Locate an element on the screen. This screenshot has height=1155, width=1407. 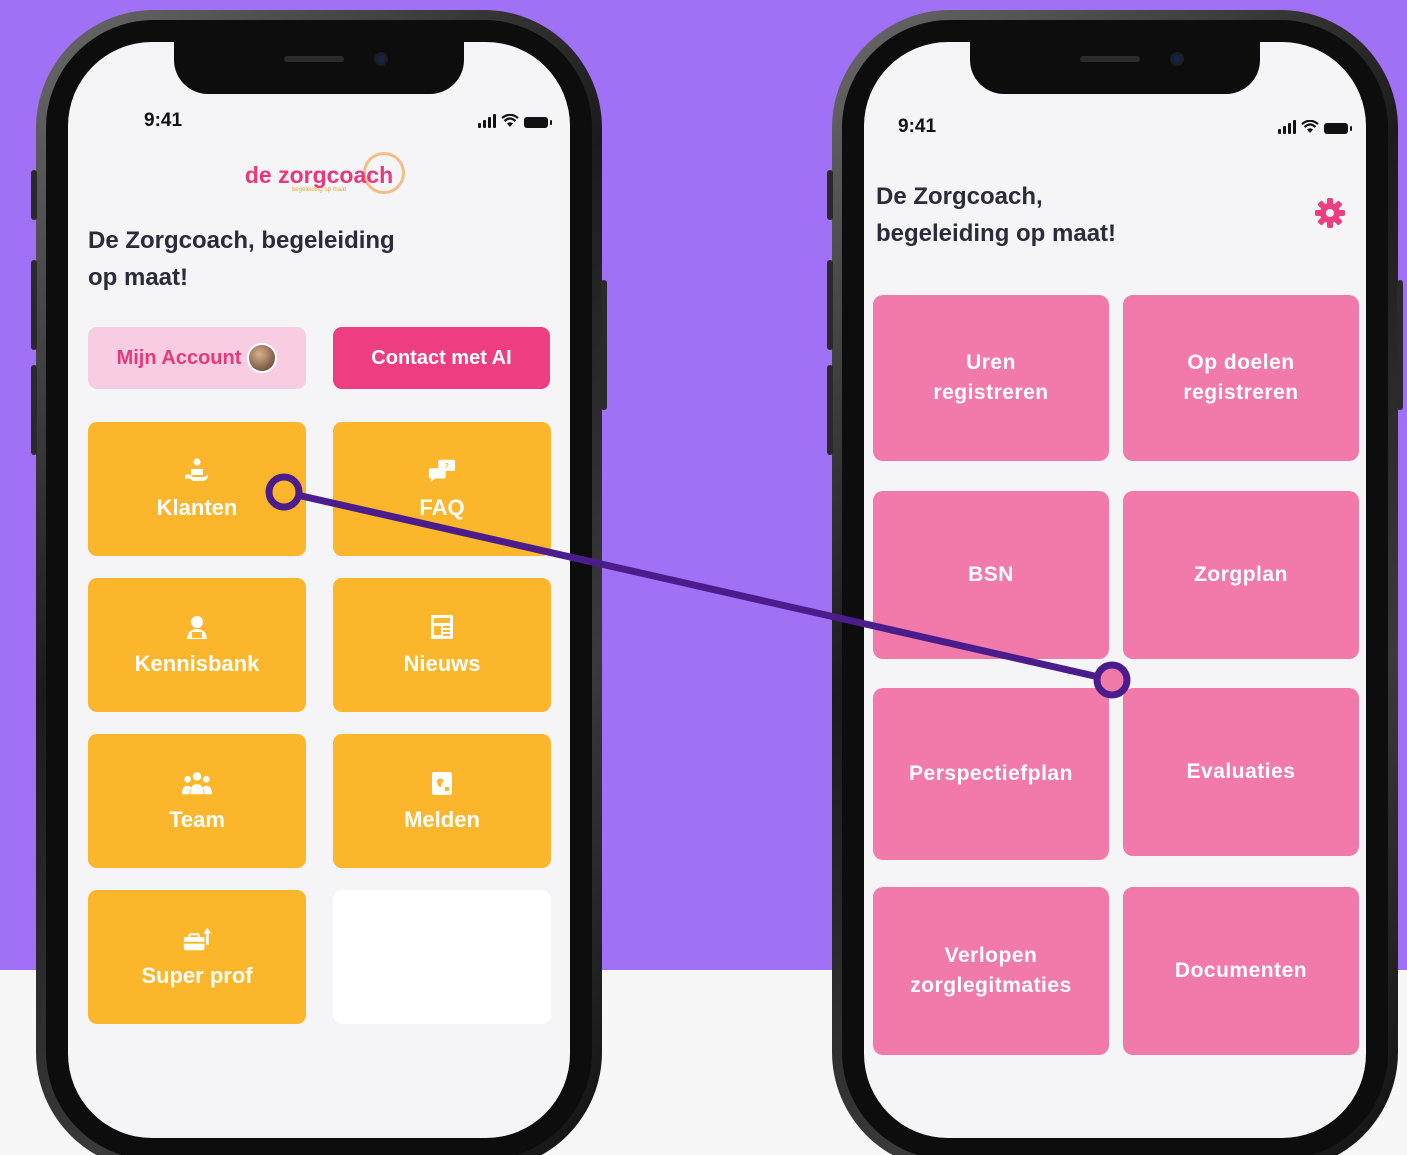
tile-uren-registreren: Uren registreren is located at coordinates (991, 378).